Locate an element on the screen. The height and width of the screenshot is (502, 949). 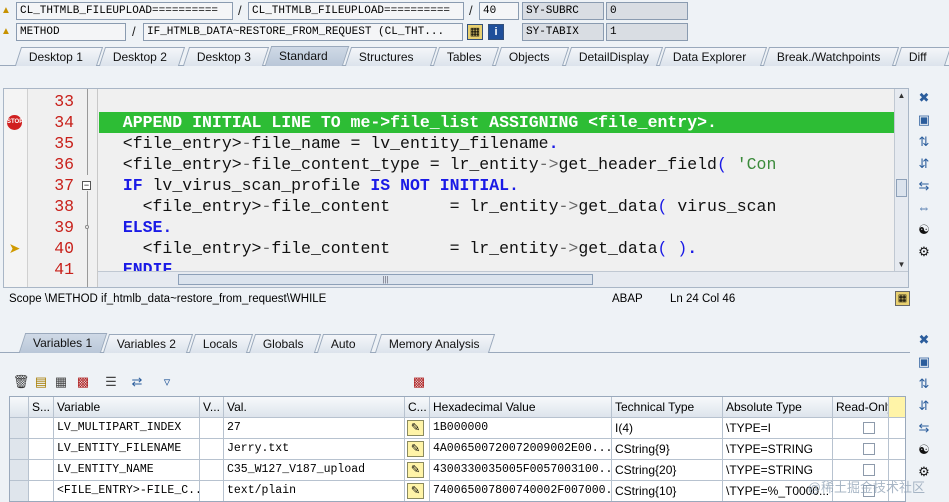
horizontal-scroll-thumb: ||| is located at coordinates (385, 279).